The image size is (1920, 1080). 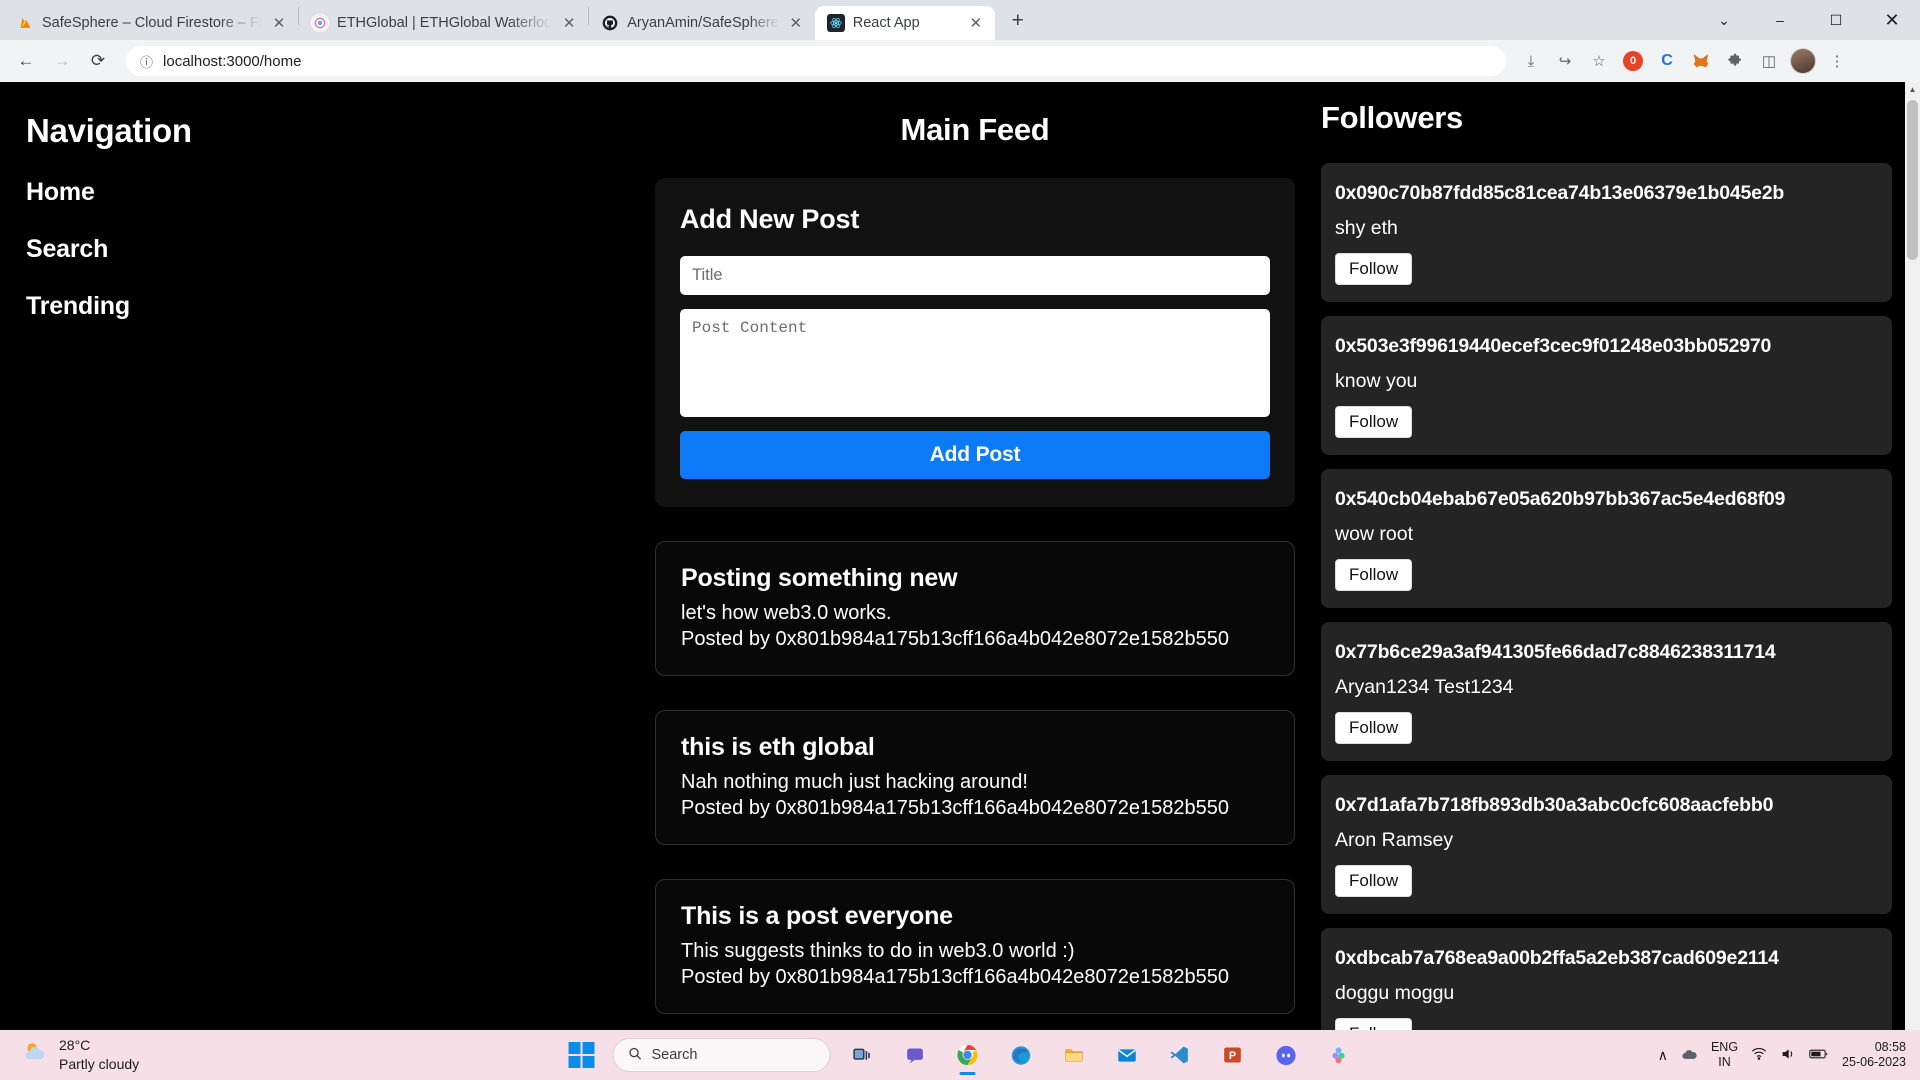 I want to click on battery-icon, so click(x=1819, y=1055).